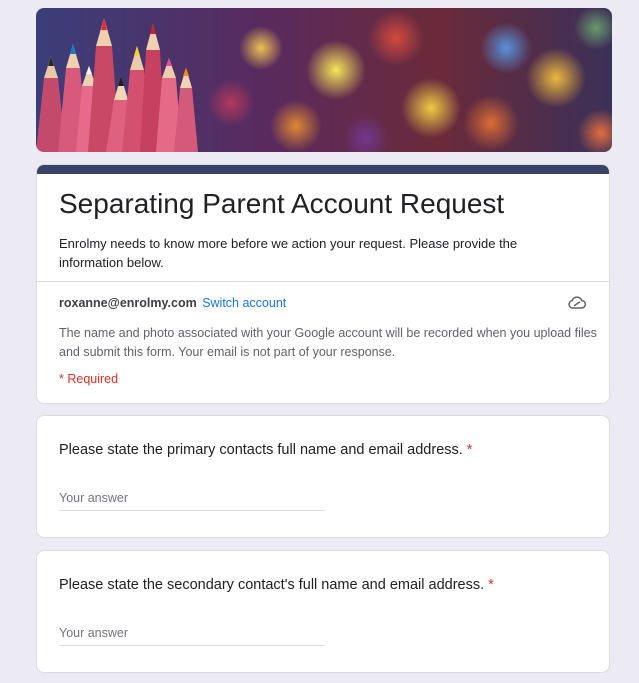 This screenshot has width=639, height=683. I want to click on switch-account-link: Switch account, so click(244, 303).